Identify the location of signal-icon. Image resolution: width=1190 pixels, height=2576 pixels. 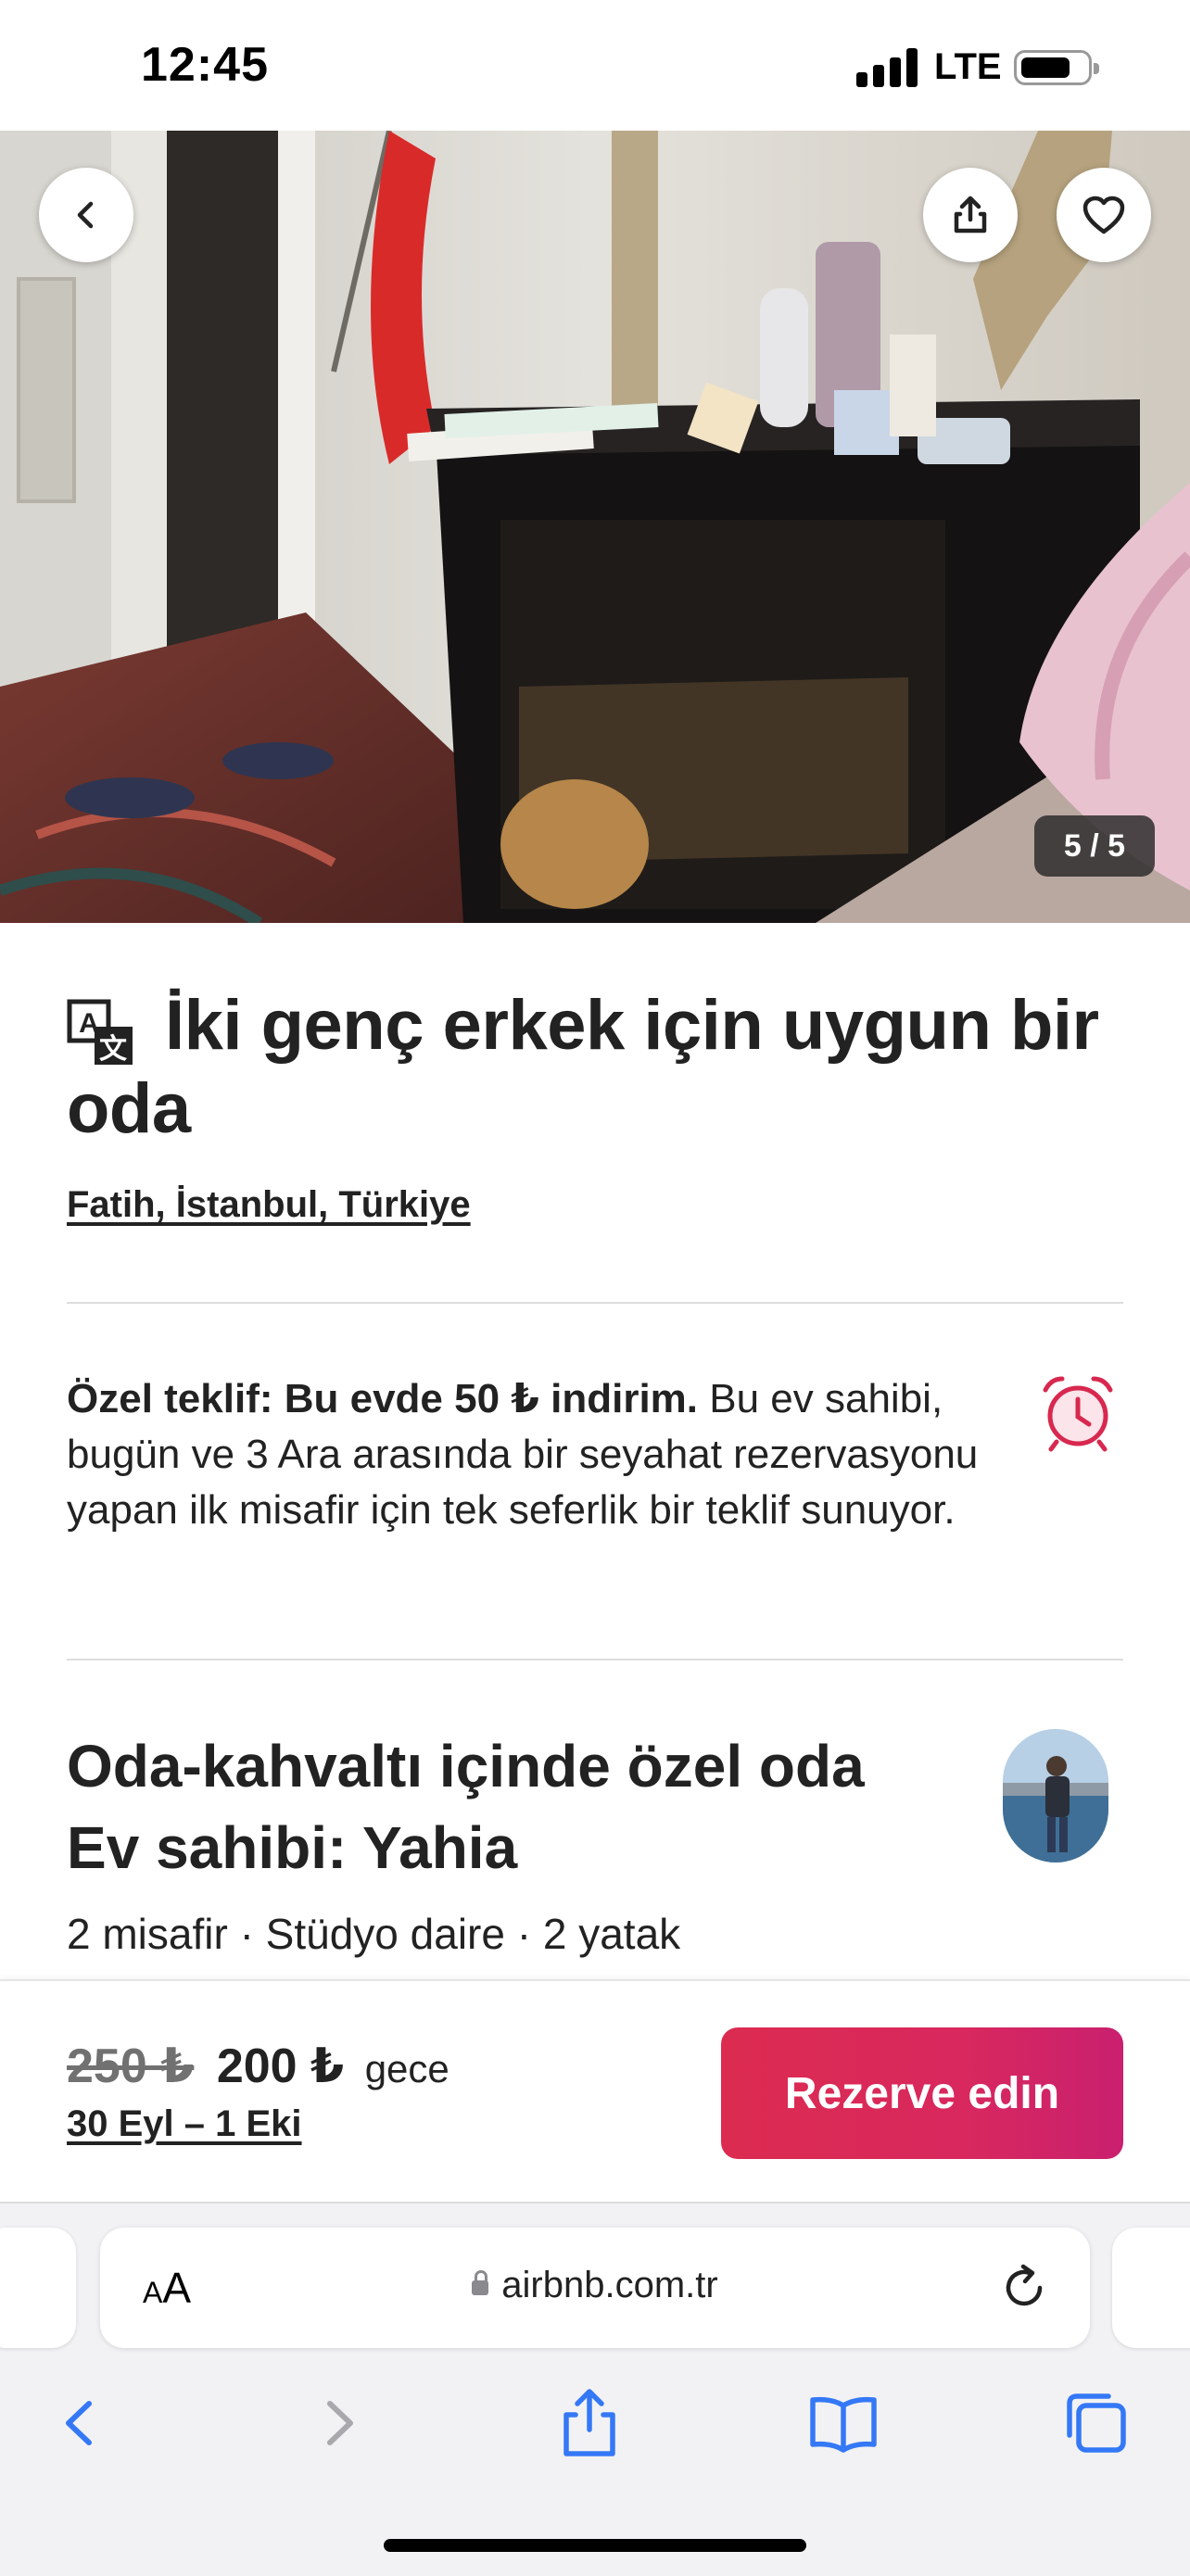
(888, 68).